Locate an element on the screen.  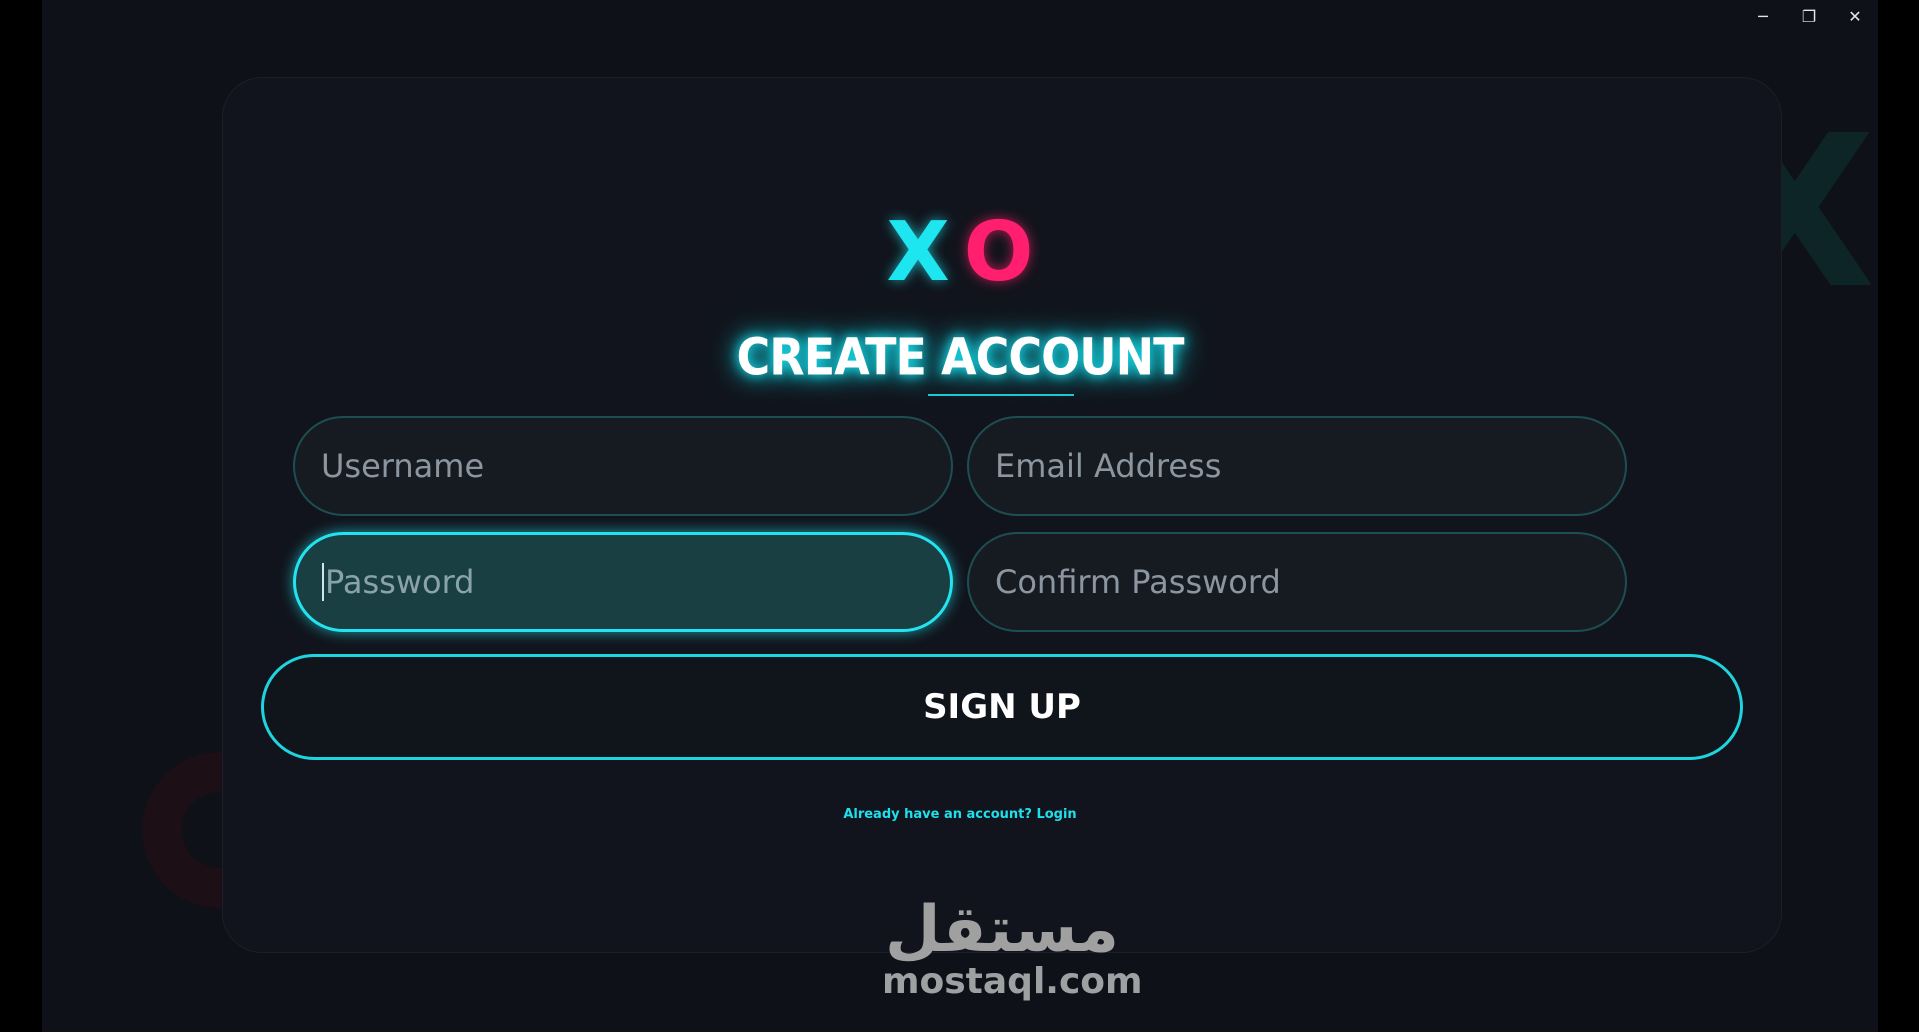
username-placeholder: Username is located at coordinates (403, 466).